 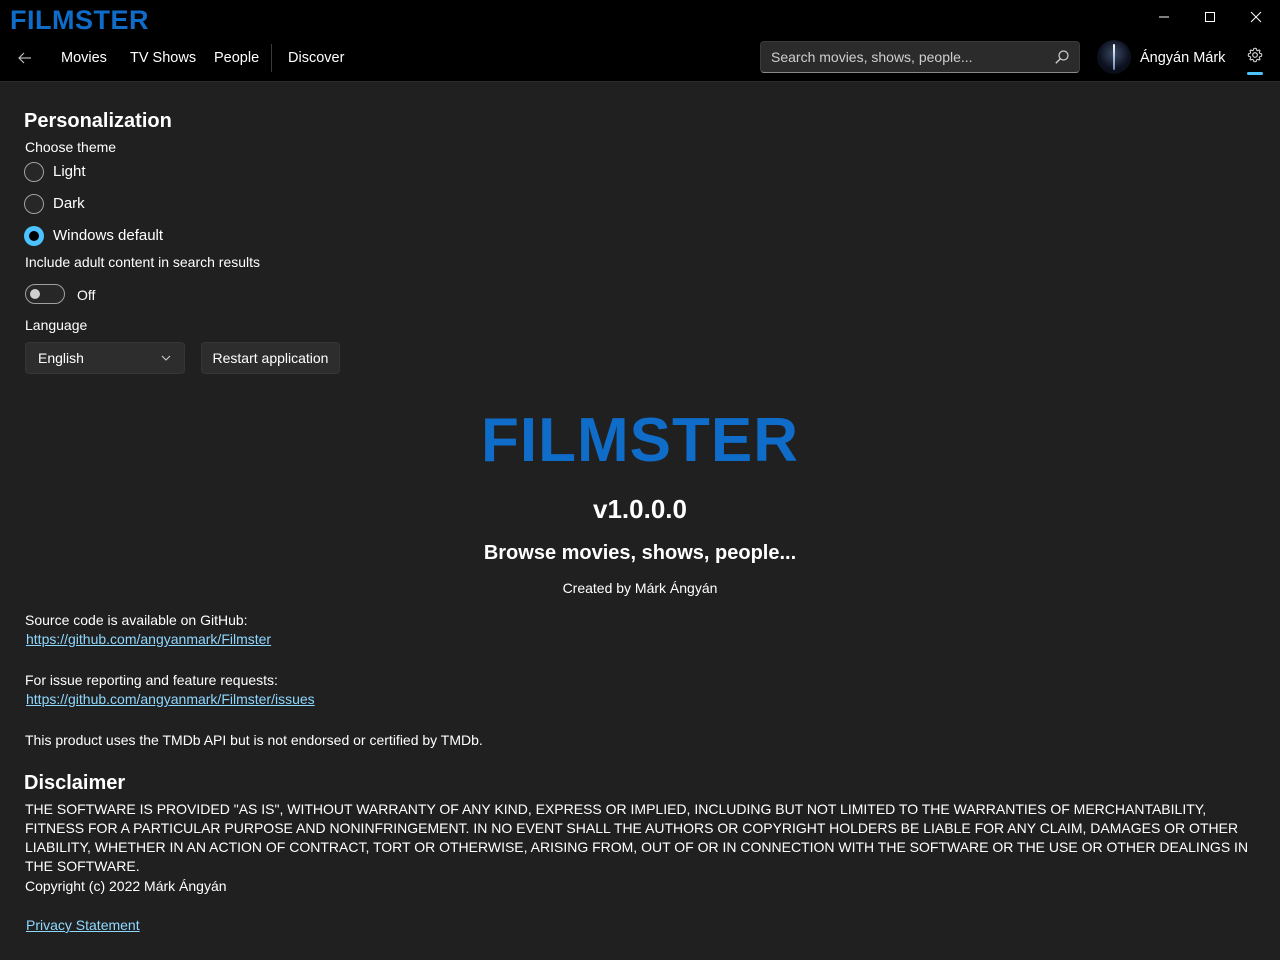 I want to click on nav-separator, so click(x=271, y=58).